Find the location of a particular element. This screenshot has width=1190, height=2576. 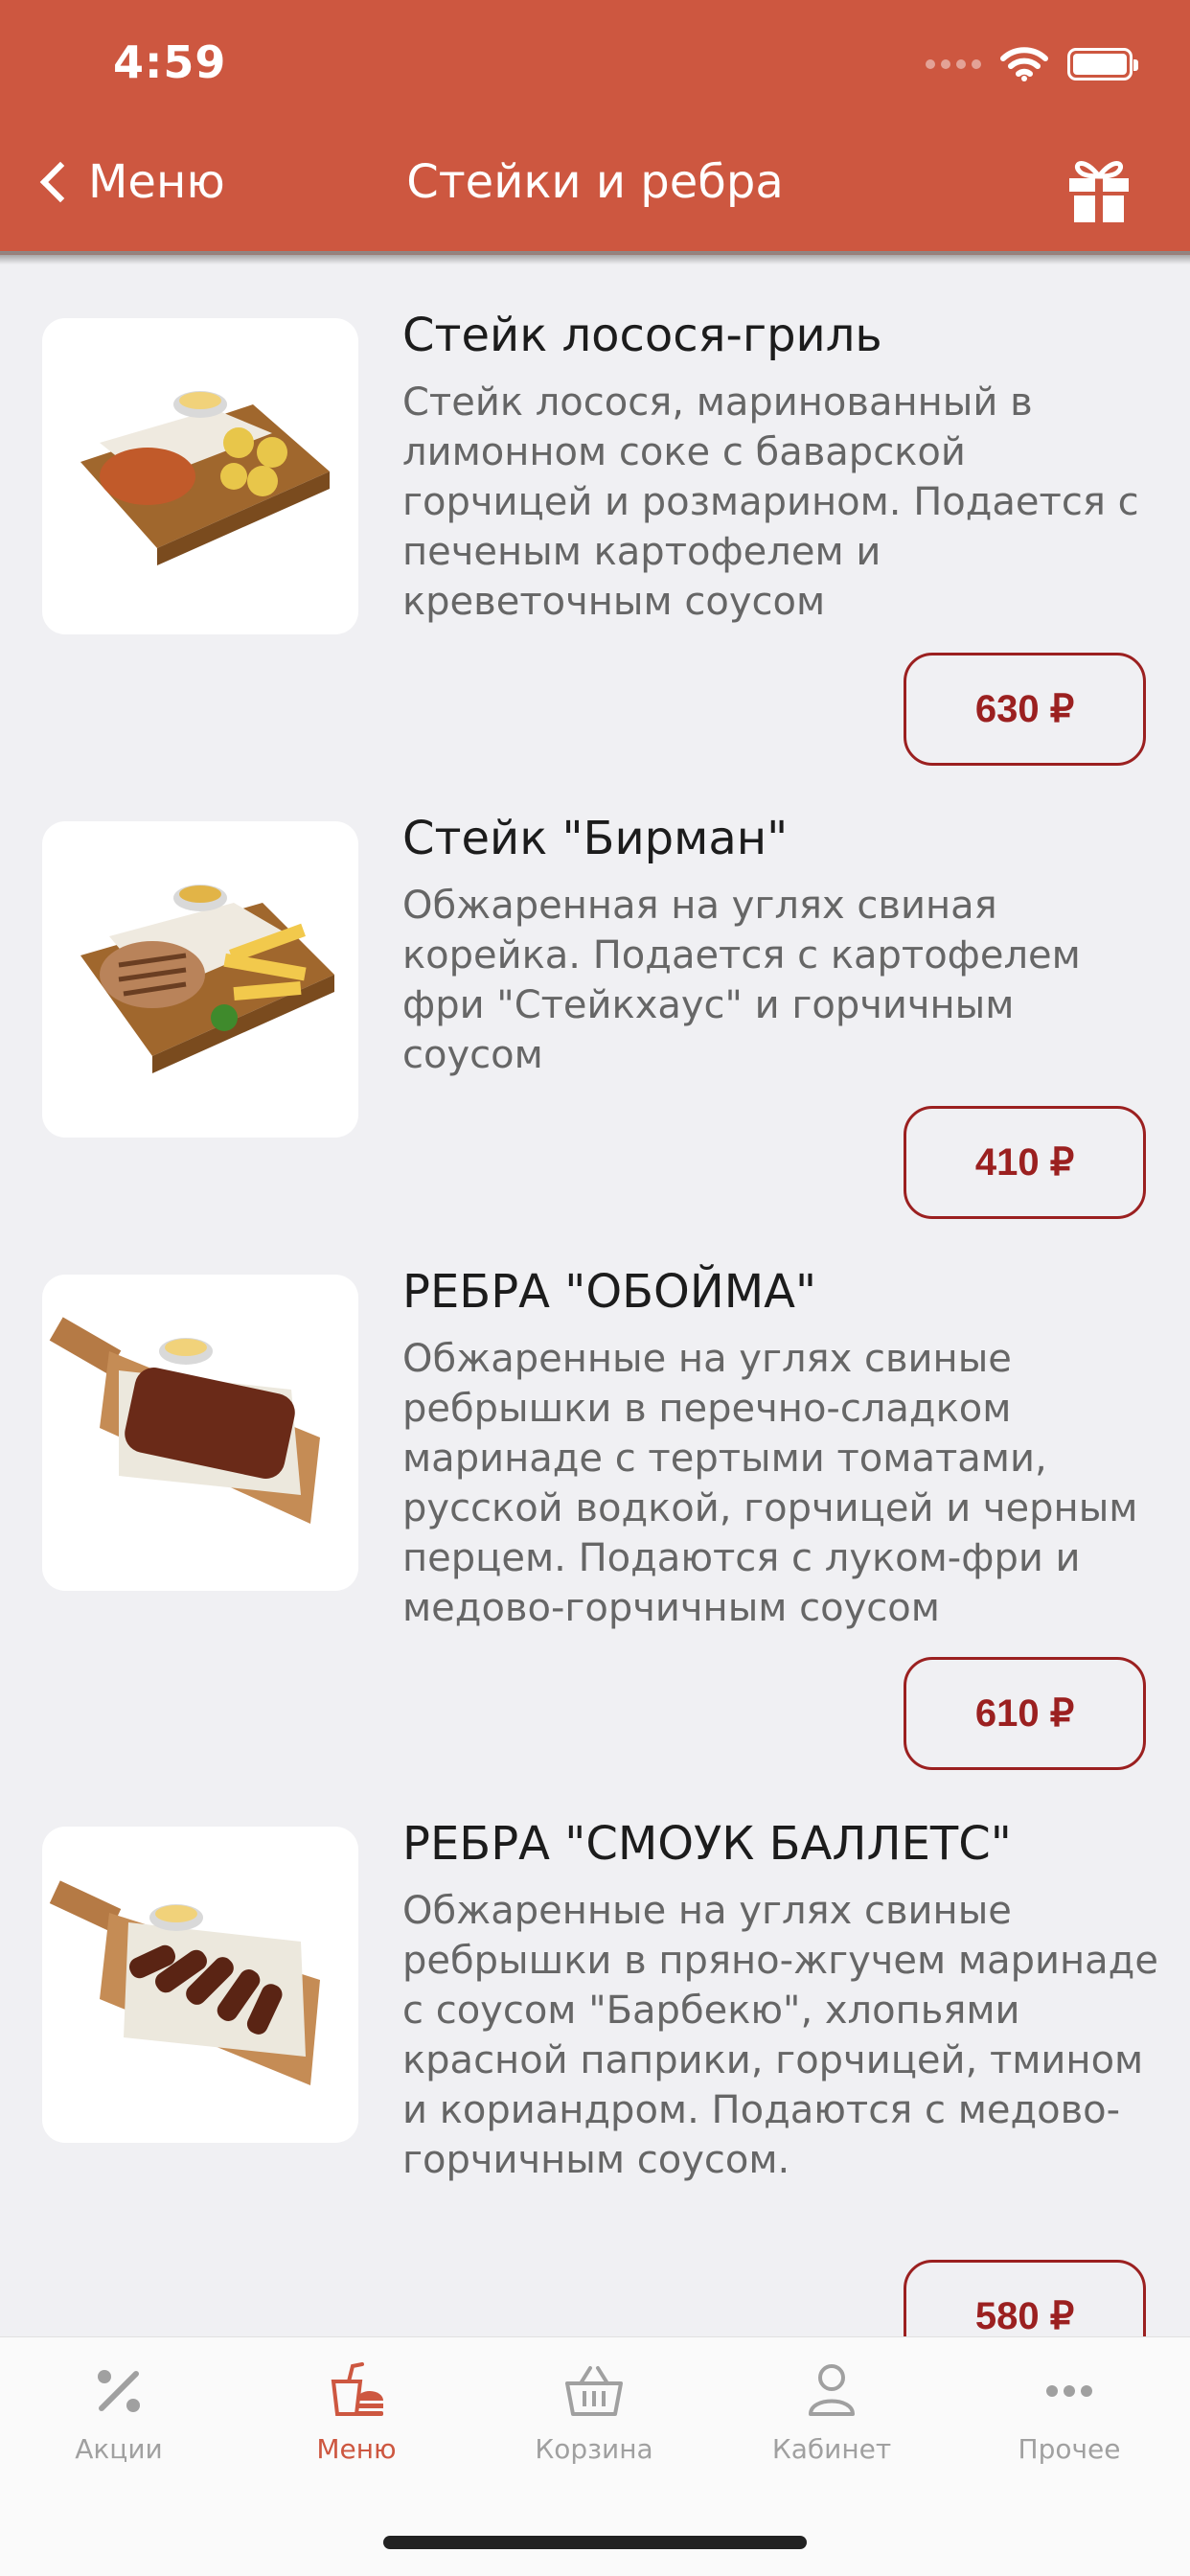

status-time: 4:59 is located at coordinates (170, 62).